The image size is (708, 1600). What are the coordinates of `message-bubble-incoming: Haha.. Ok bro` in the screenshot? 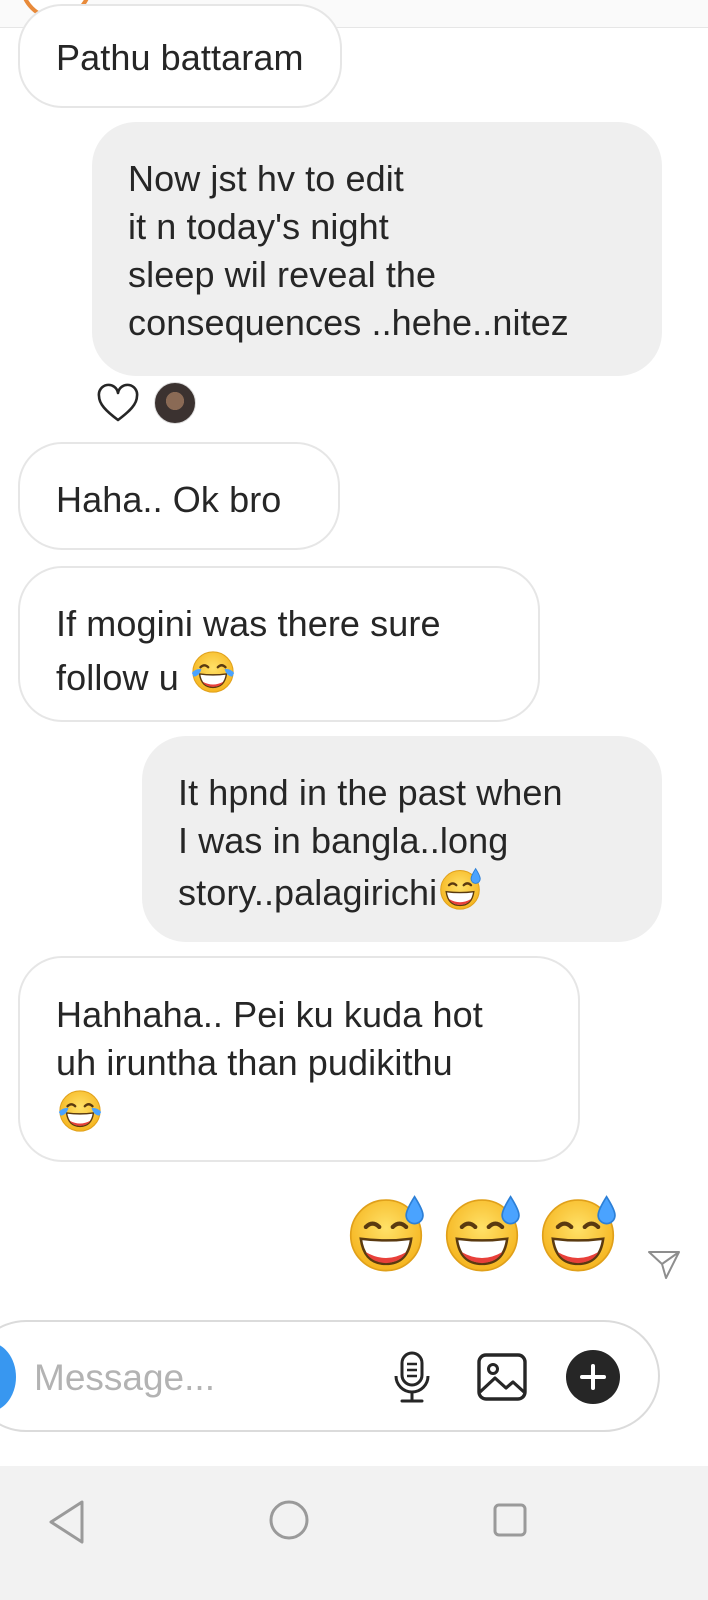 It's located at (179, 496).